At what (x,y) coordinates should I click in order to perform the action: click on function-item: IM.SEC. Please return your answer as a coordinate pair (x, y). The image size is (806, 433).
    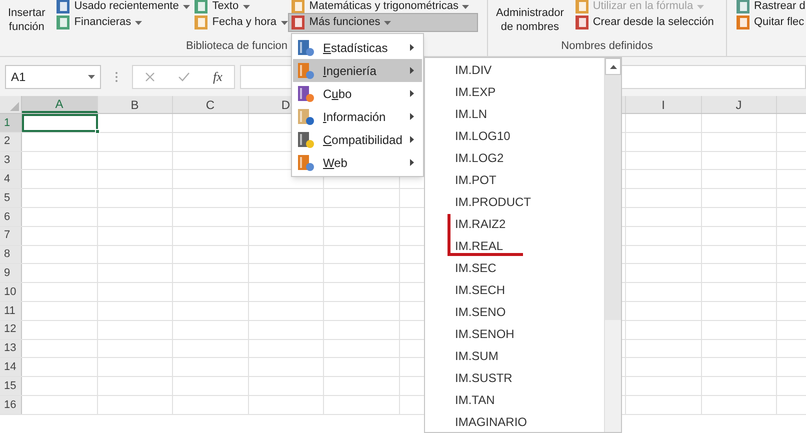
    Looking at the image, I should click on (514, 268).